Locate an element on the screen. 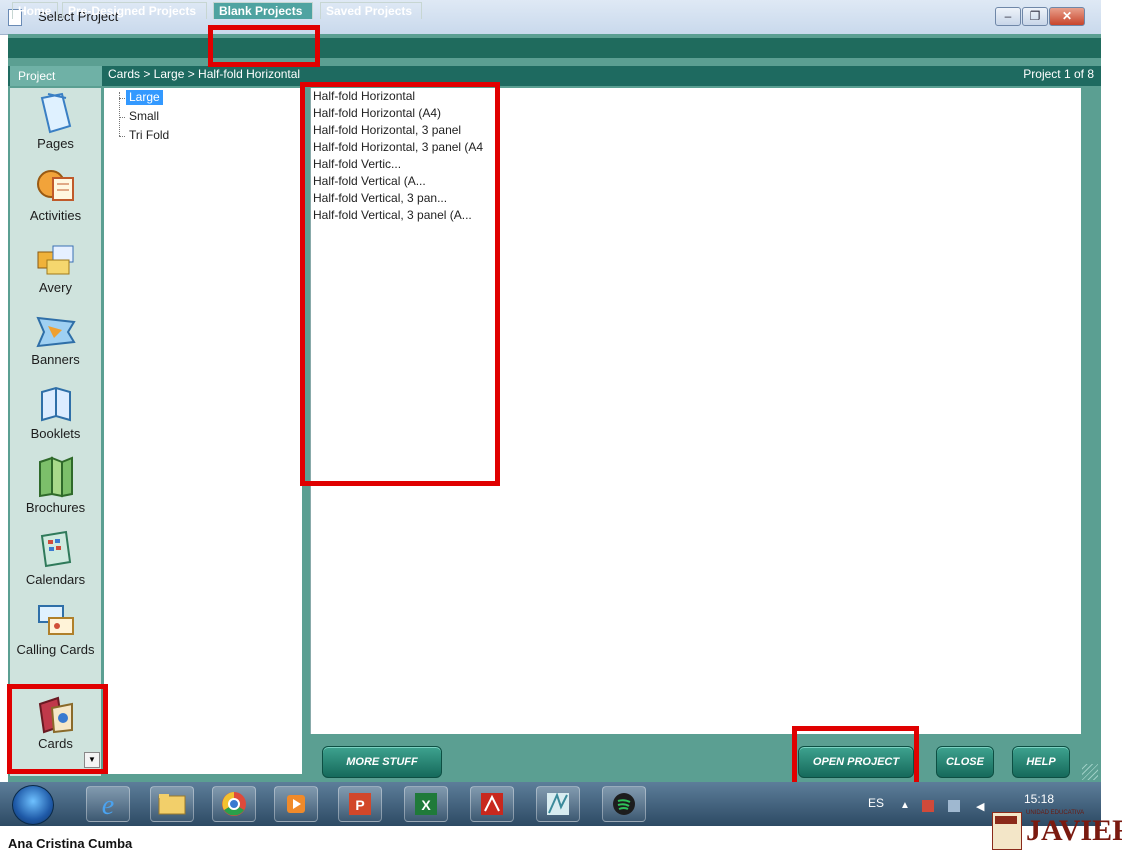 This screenshot has width=1122, height=854. sidebar-item-booklets: Booklets is located at coordinates (55, 413).